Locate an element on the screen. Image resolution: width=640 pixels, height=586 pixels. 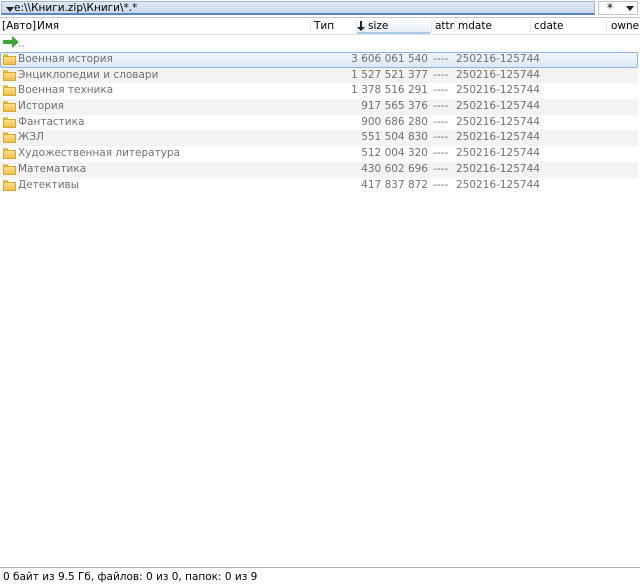
row-name: Математика is located at coordinates (52, 168).